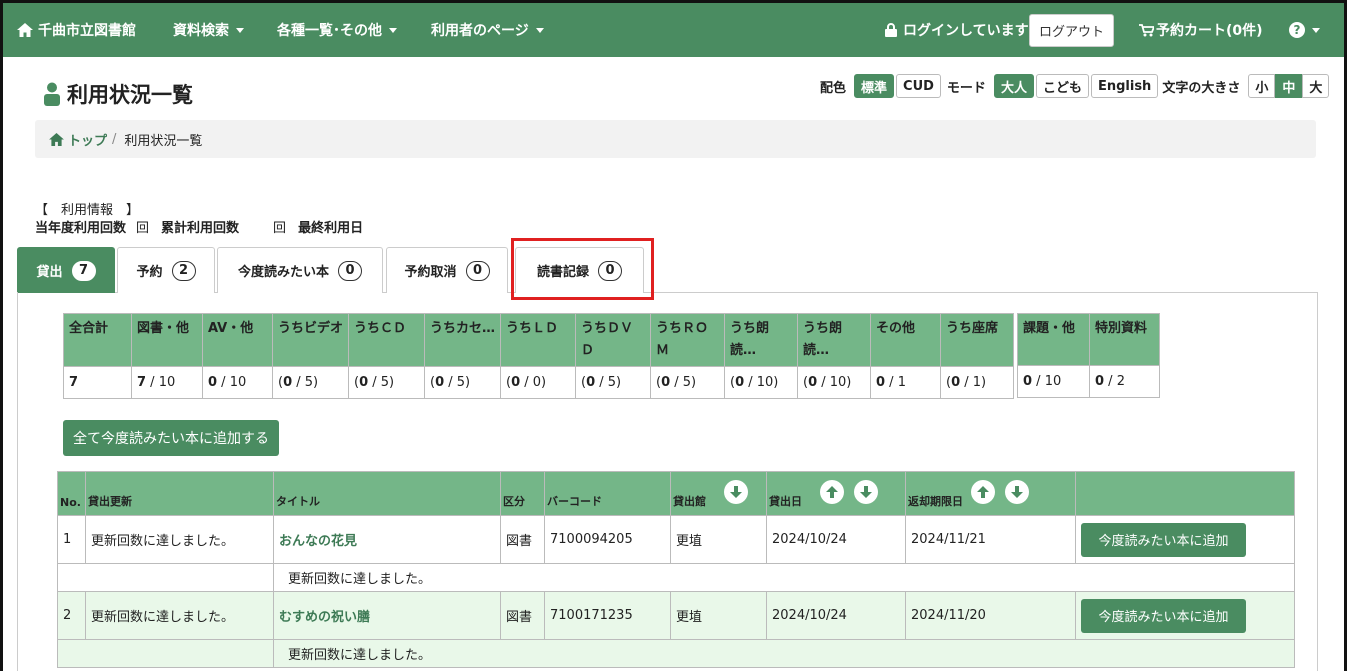 Image resolution: width=1347 pixels, height=671 pixels. What do you see at coordinates (1071, 30) in the screenshot?
I see `logout-button: ログアウト` at bounding box center [1071, 30].